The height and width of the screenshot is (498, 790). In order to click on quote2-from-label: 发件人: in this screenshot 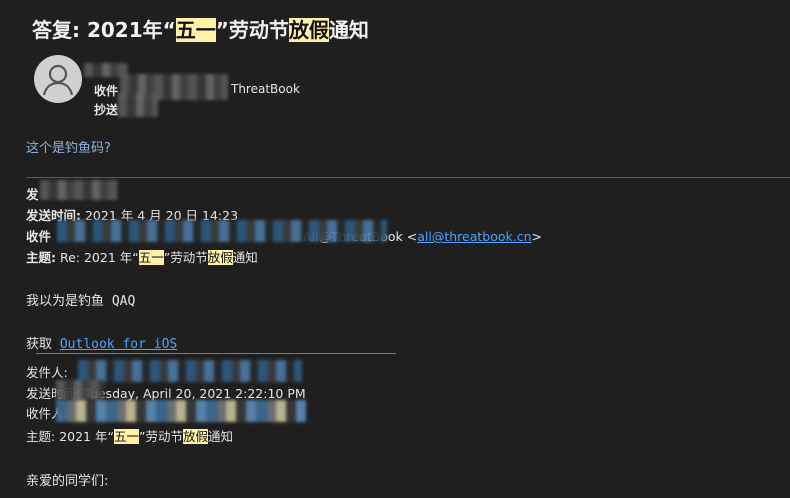, I will do `click(47, 372)`.